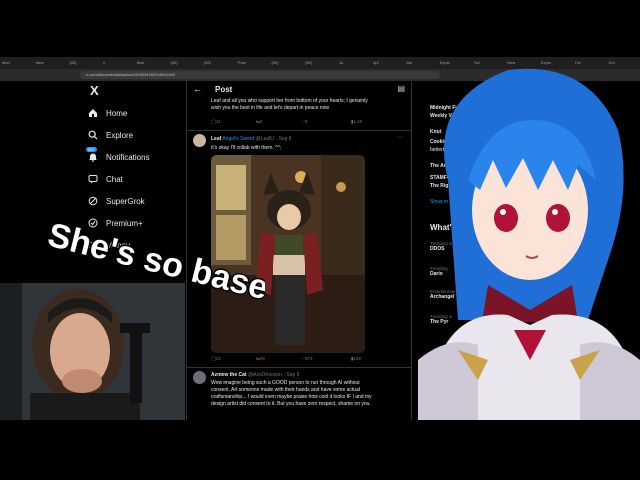 This screenshot has width=640, height=480. I want to click on browser-tab: Kick, so click(152, 63).